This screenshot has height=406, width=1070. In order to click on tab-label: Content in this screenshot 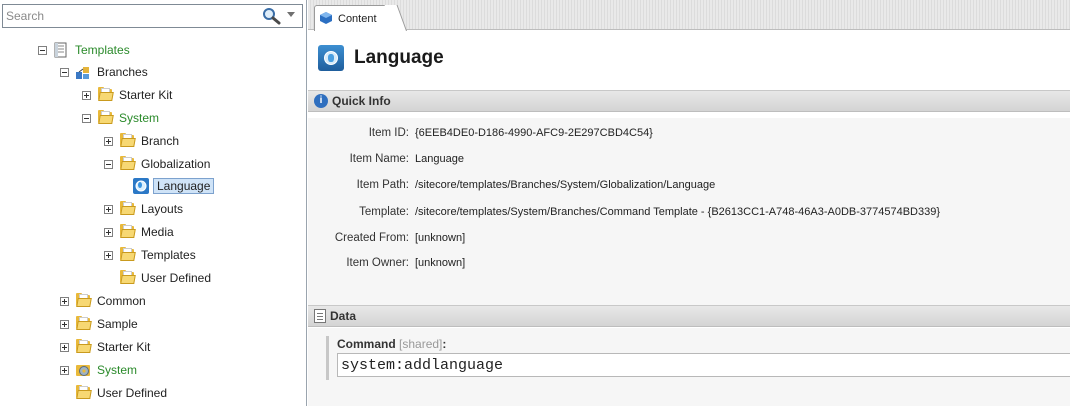, I will do `click(357, 18)`.